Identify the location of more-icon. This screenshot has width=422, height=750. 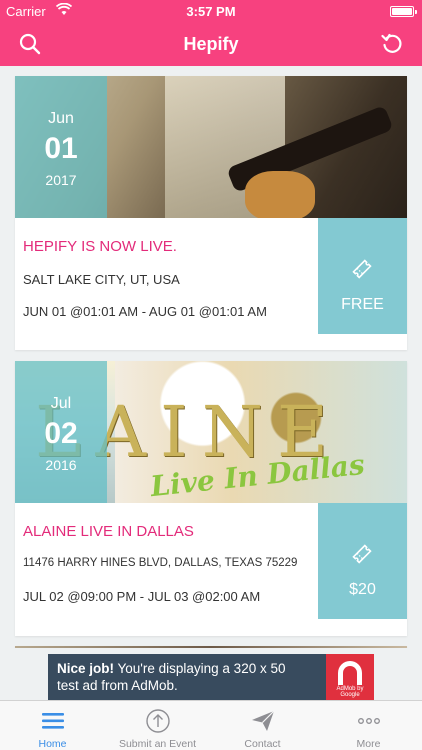
(369, 721).